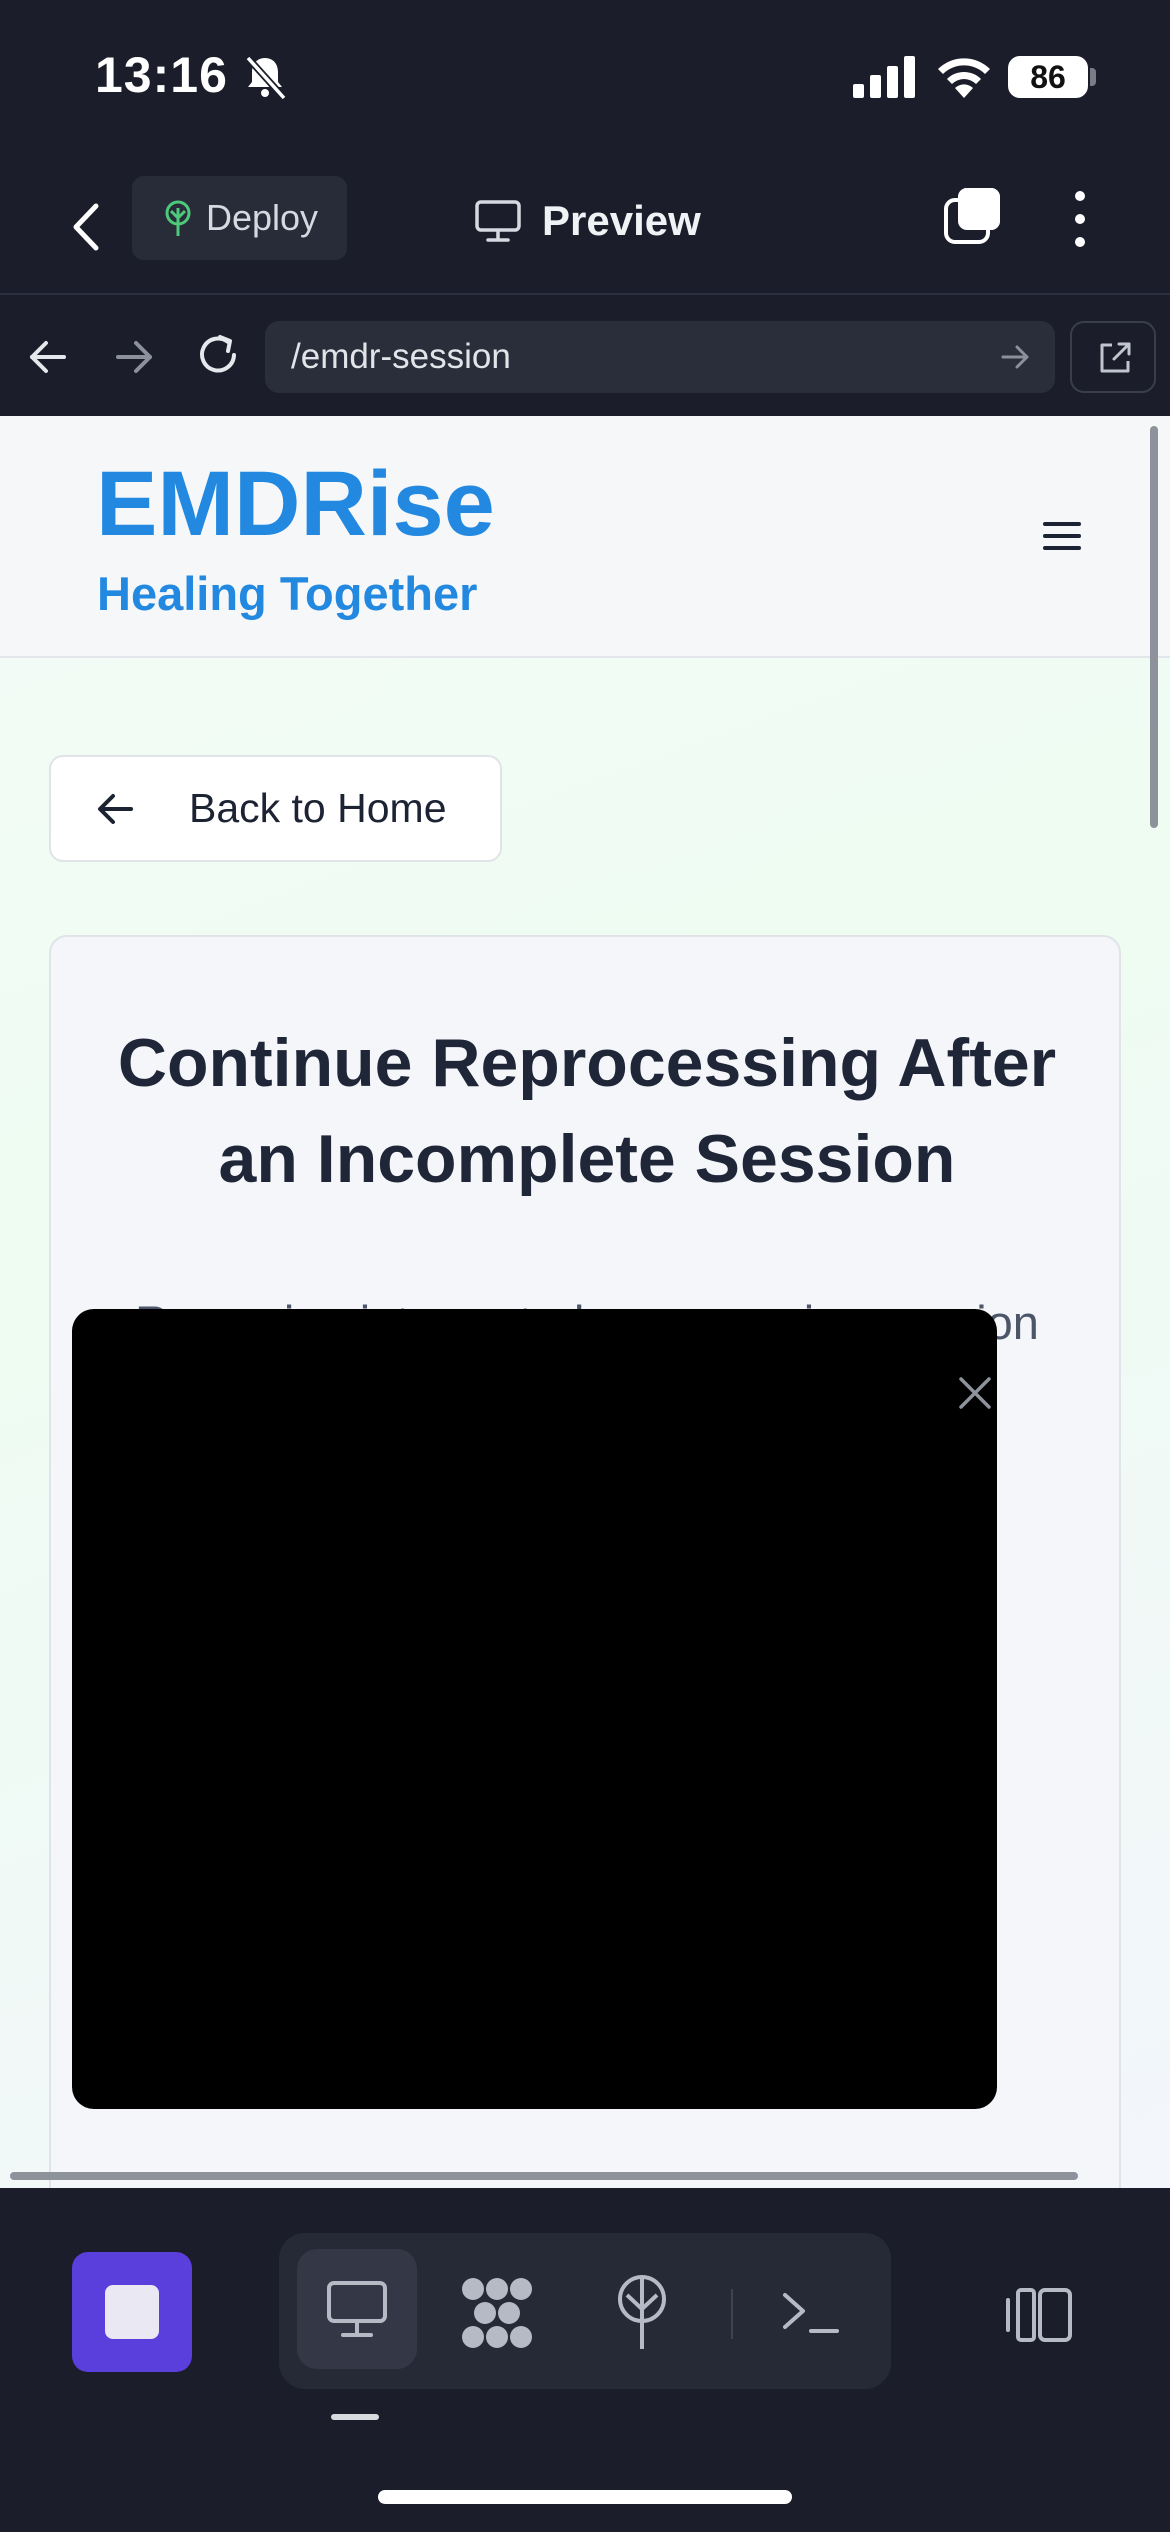 The image size is (1170, 2532). I want to click on bottom-toolbar, so click(585, 2360).